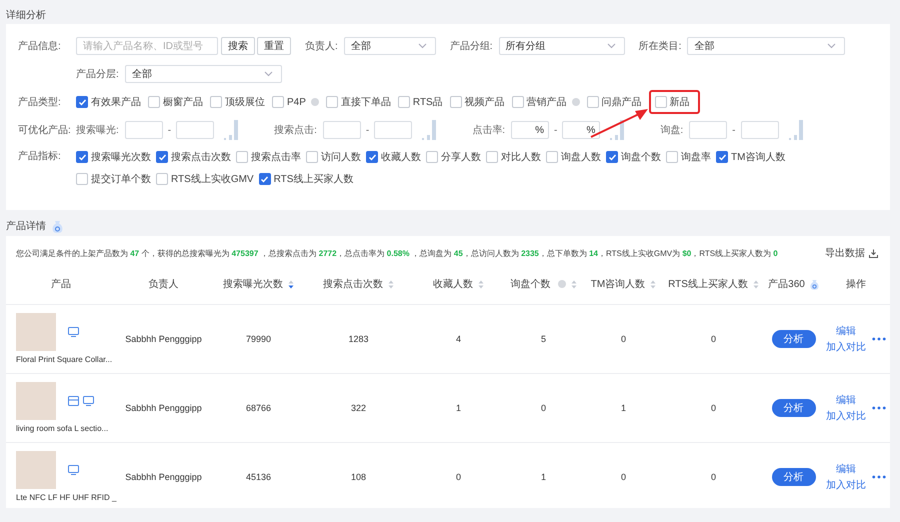 This screenshot has width=900, height=522. I want to click on sort-icon, so click(291, 284).